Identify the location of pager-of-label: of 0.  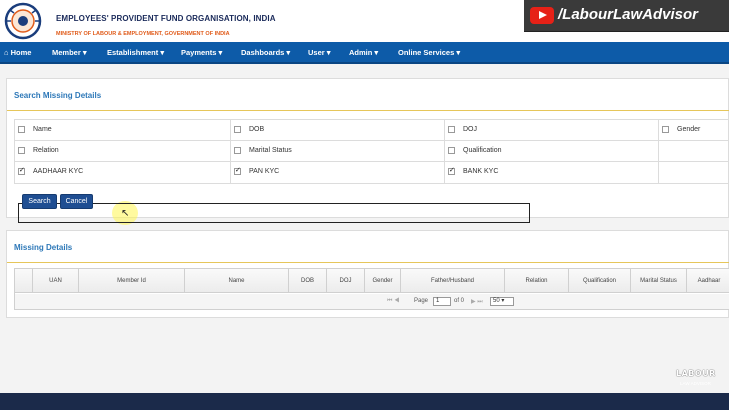
(459, 301).